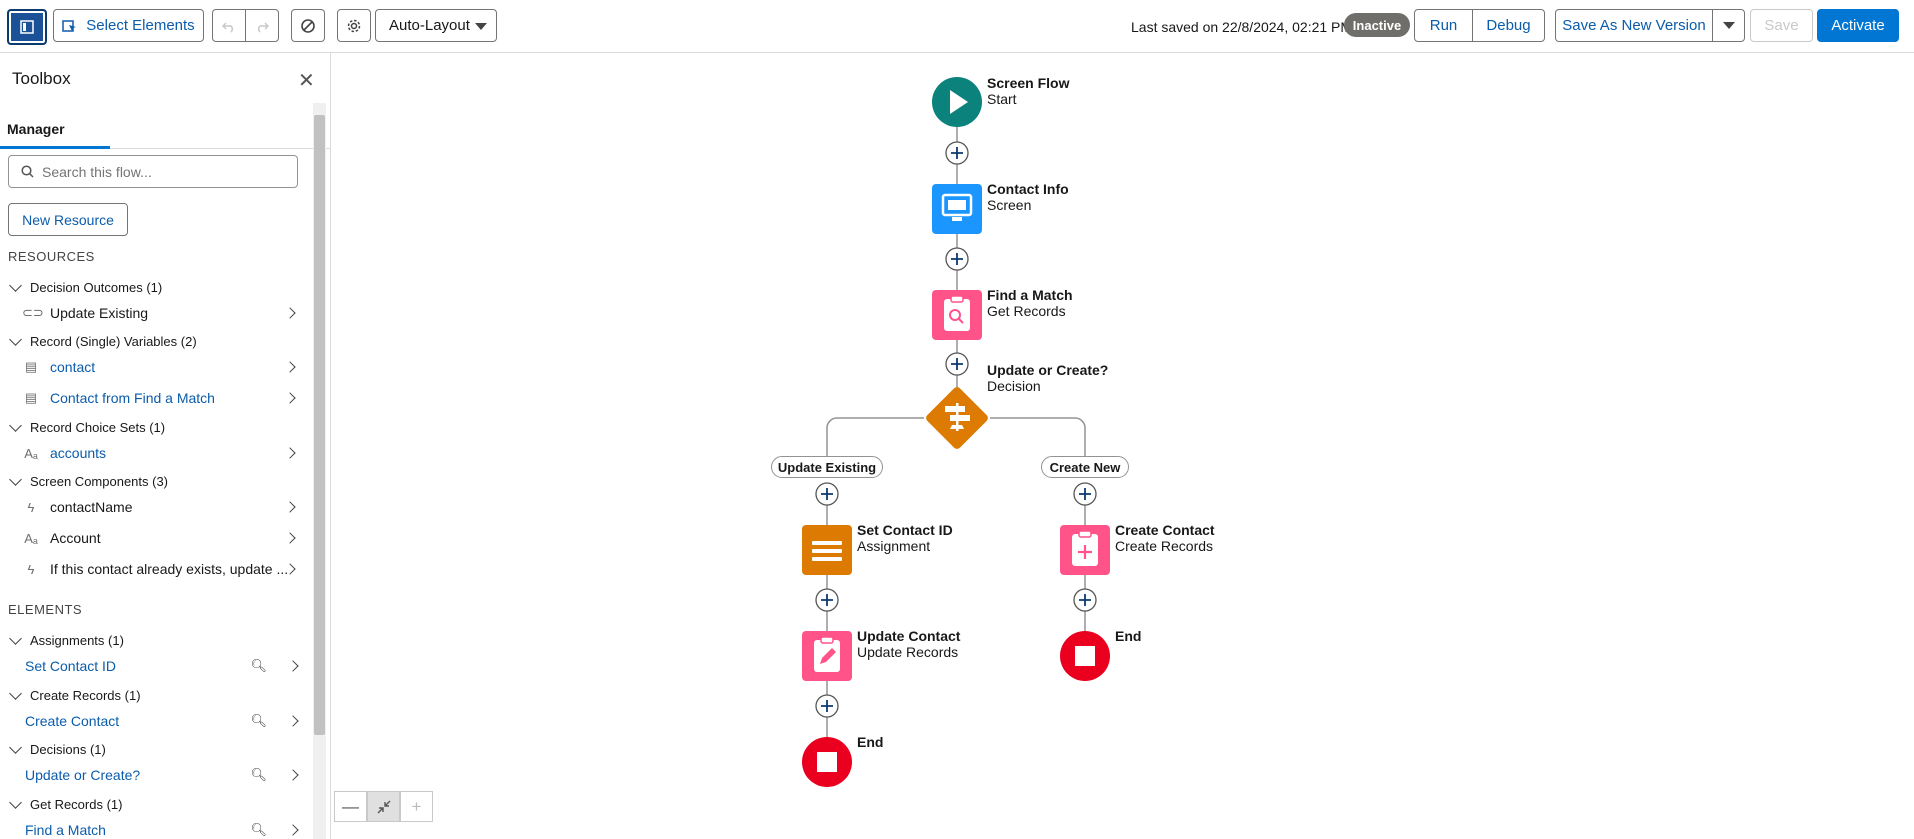  I want to click on errors-button, so click(308, 25).